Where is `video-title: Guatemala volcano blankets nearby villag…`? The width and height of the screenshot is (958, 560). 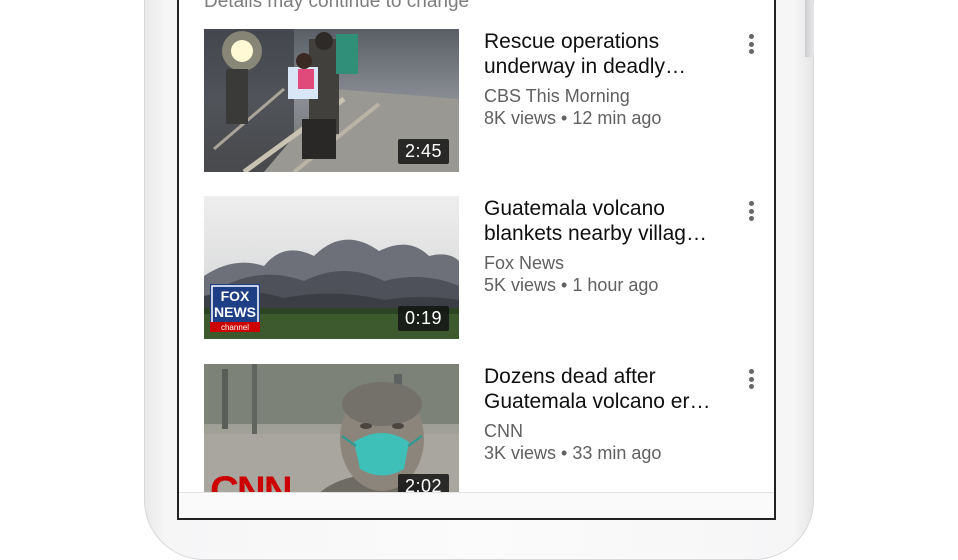 video-title: Guatemala volcano blankets nearby villag… is located at coordinates (609, 221).